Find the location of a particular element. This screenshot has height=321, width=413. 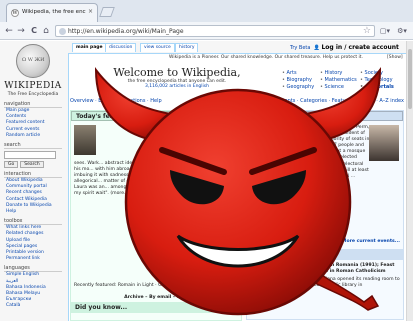

language-link: Català is located at coordinates (33, 306).